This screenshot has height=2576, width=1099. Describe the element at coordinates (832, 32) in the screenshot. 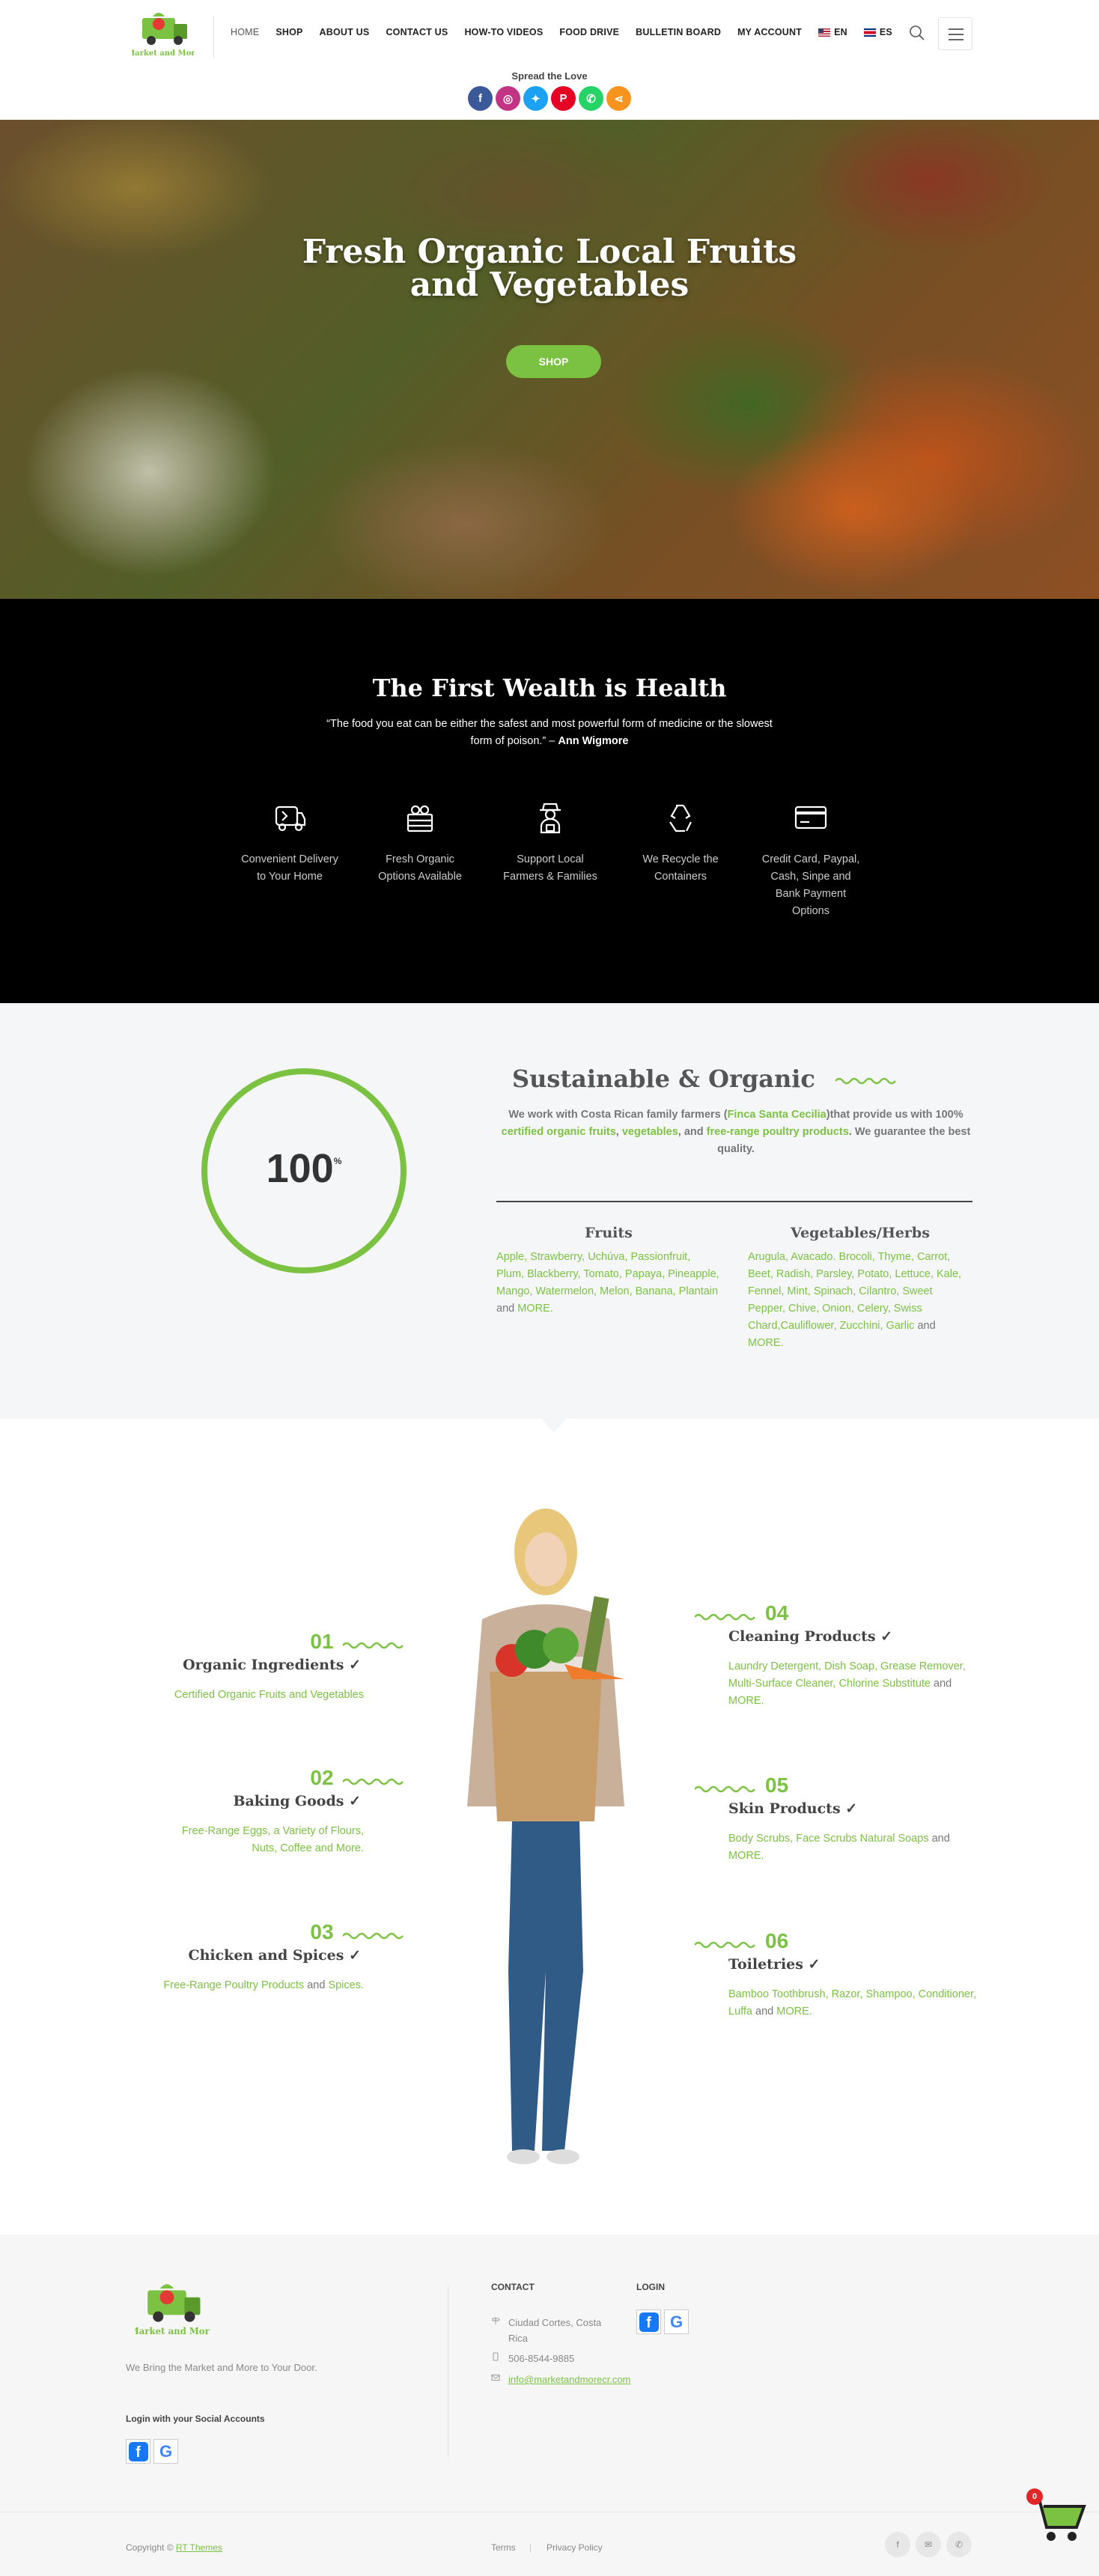

I see `lang-en-link: EN` at that location.